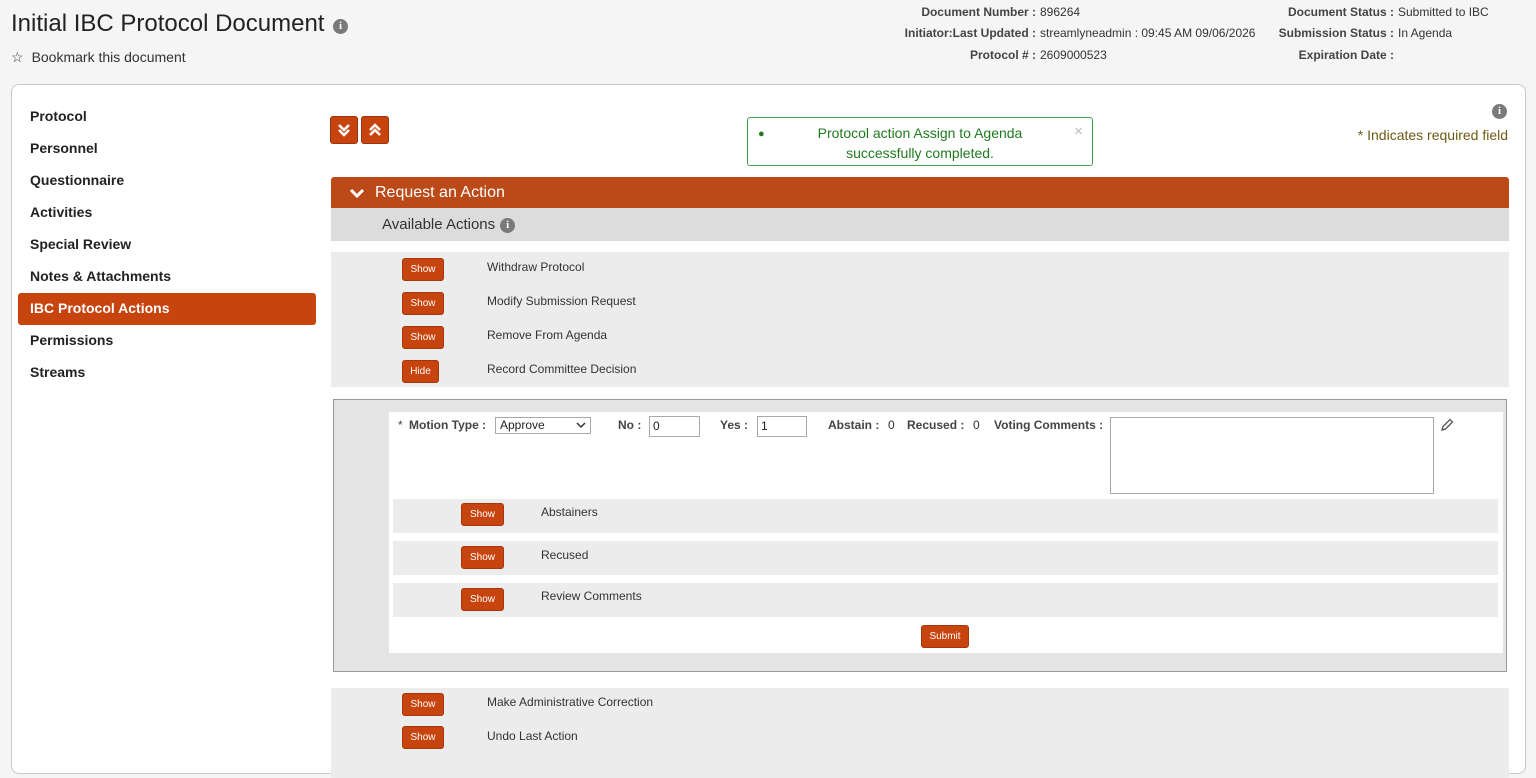  What do you see at coordinates (167, 181) in the screenshot?
I see `sidebar-item-questionnaire: Questionnaire` at bounding box center [167, 181].